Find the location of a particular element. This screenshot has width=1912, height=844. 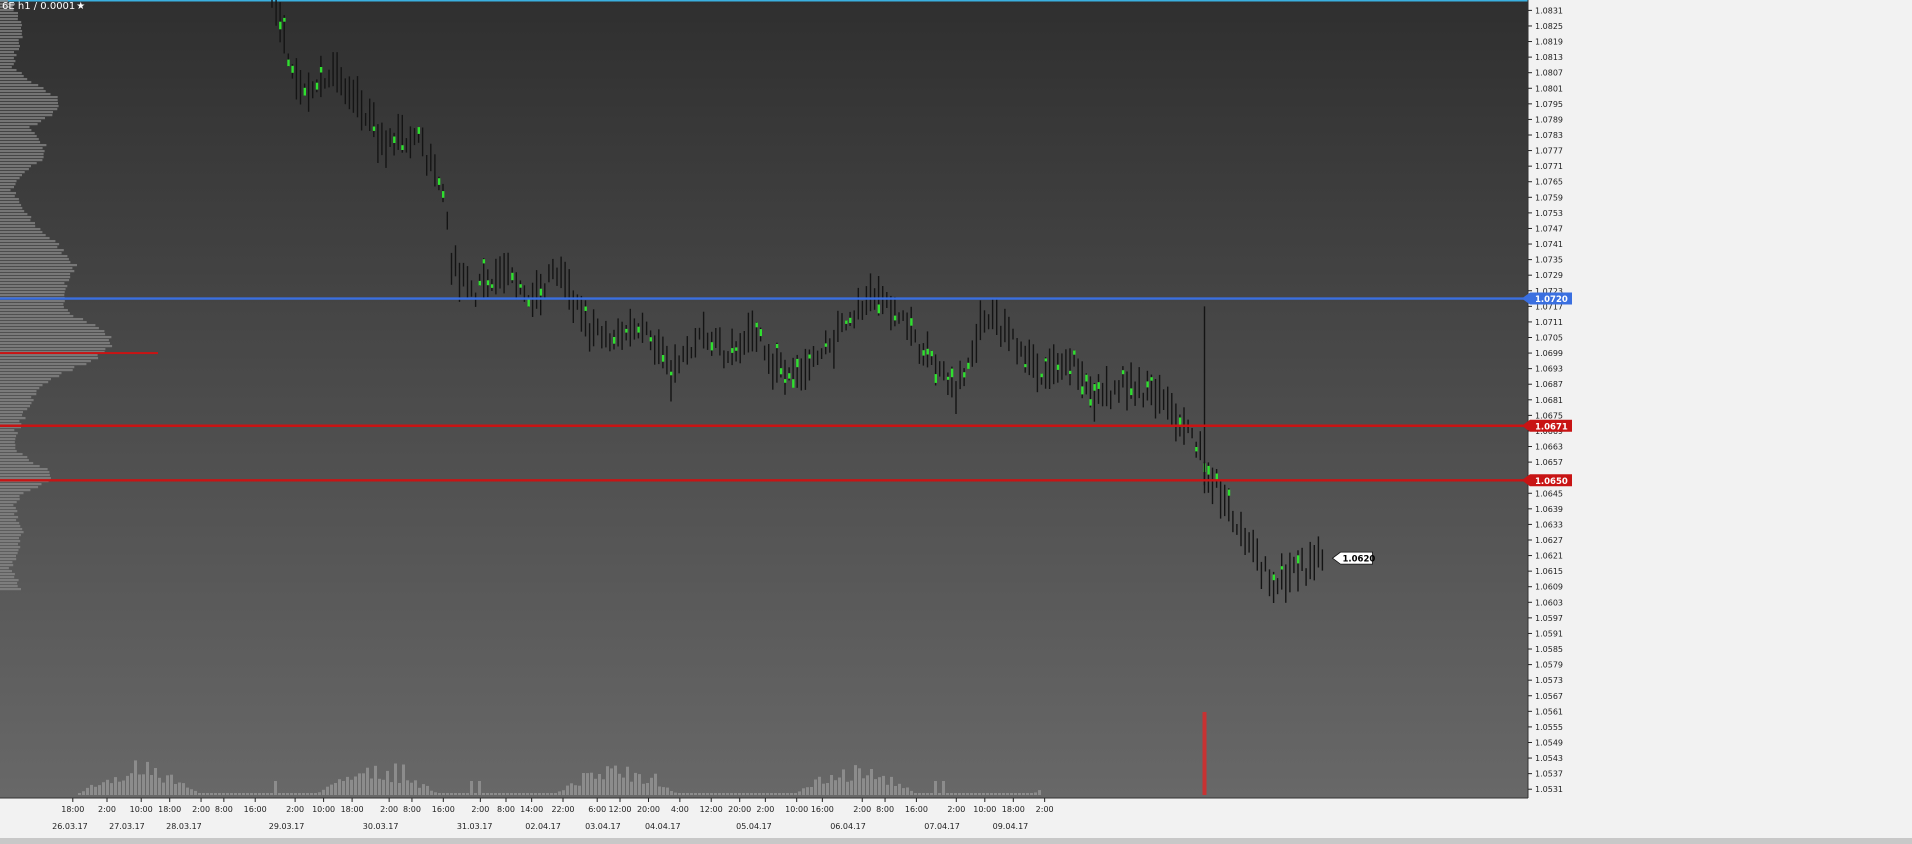

horizontal-scrollbar is located at coordinates (956, 841).